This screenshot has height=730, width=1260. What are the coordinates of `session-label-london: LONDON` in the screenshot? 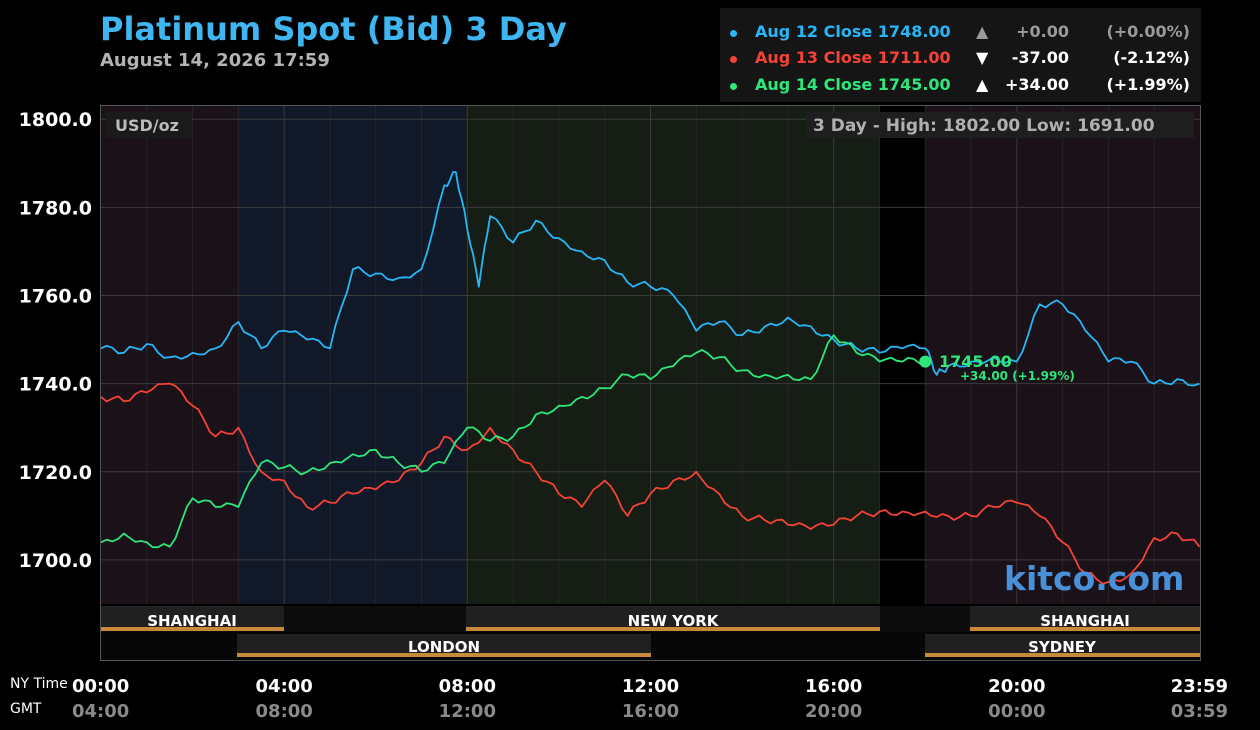 It's located at (444, 647).